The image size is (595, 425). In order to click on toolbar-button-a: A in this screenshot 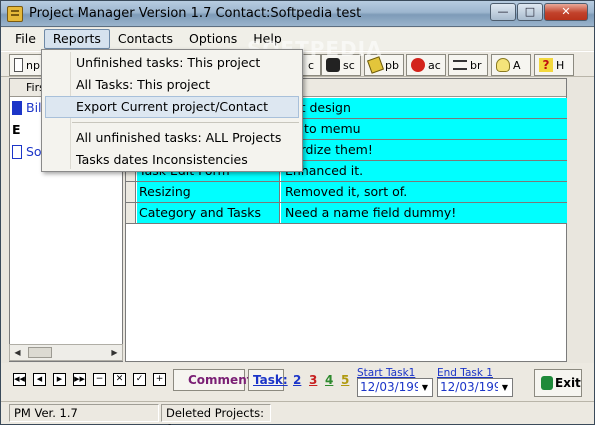, I will do `click(511, 65)`.